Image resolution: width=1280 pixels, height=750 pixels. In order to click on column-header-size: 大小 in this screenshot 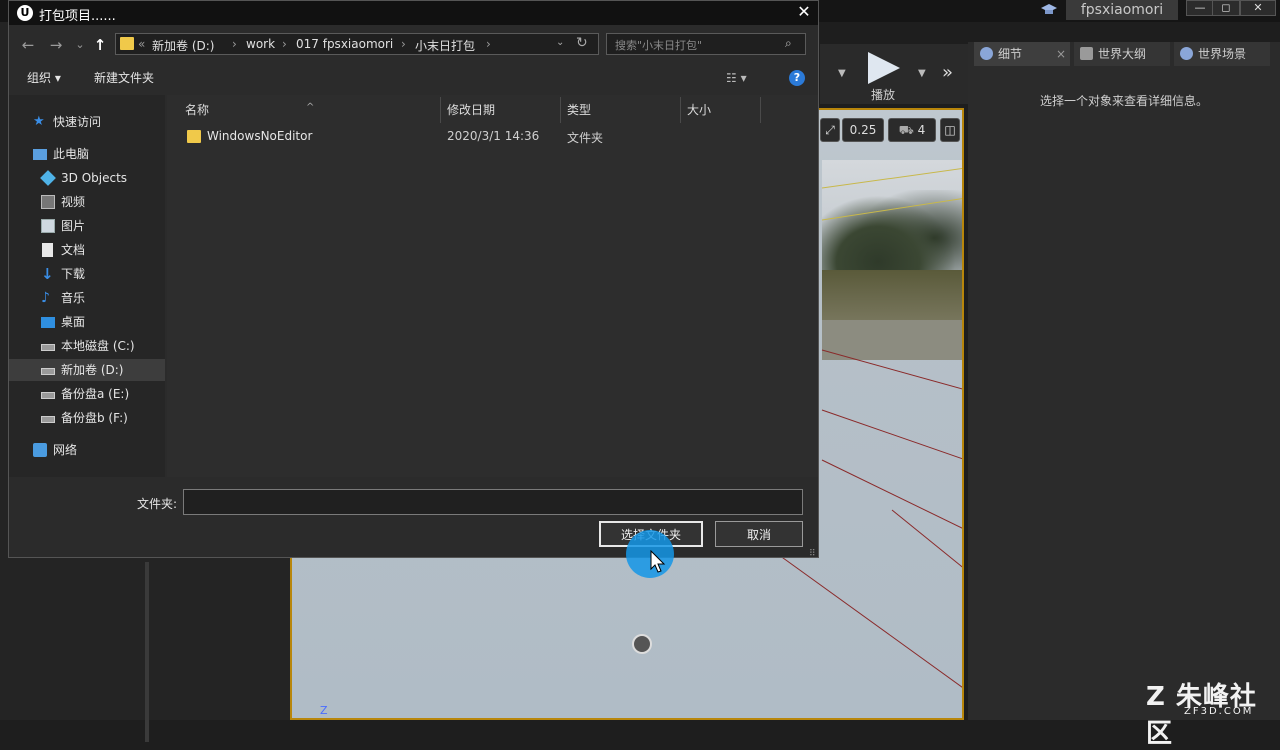, I will do `click(721, 110)`.